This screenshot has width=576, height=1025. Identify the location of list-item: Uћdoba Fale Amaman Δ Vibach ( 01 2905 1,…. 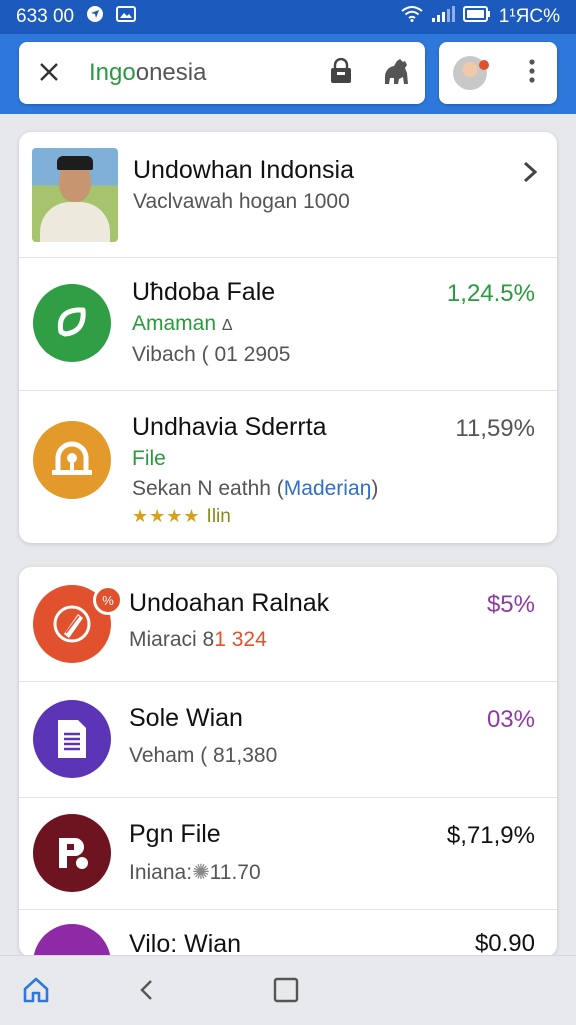
(288, 324).